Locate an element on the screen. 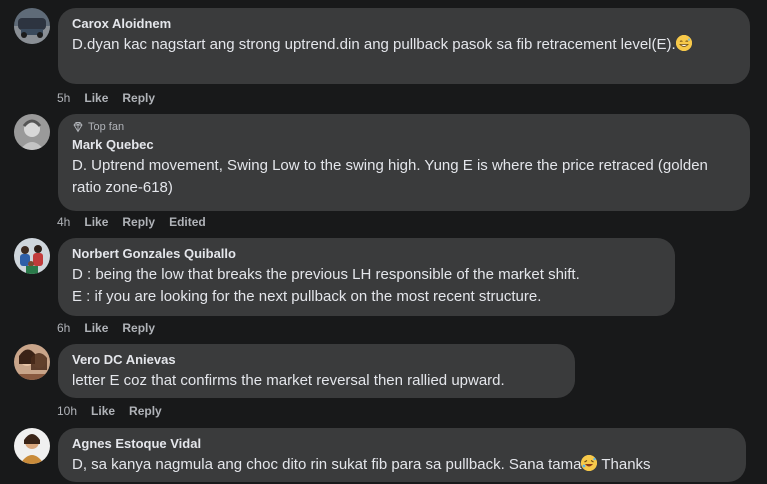 Image resolution: width=767 pixels, height=484 pixels. author-name: Mark Quebec is located at coordinates (405, 145).